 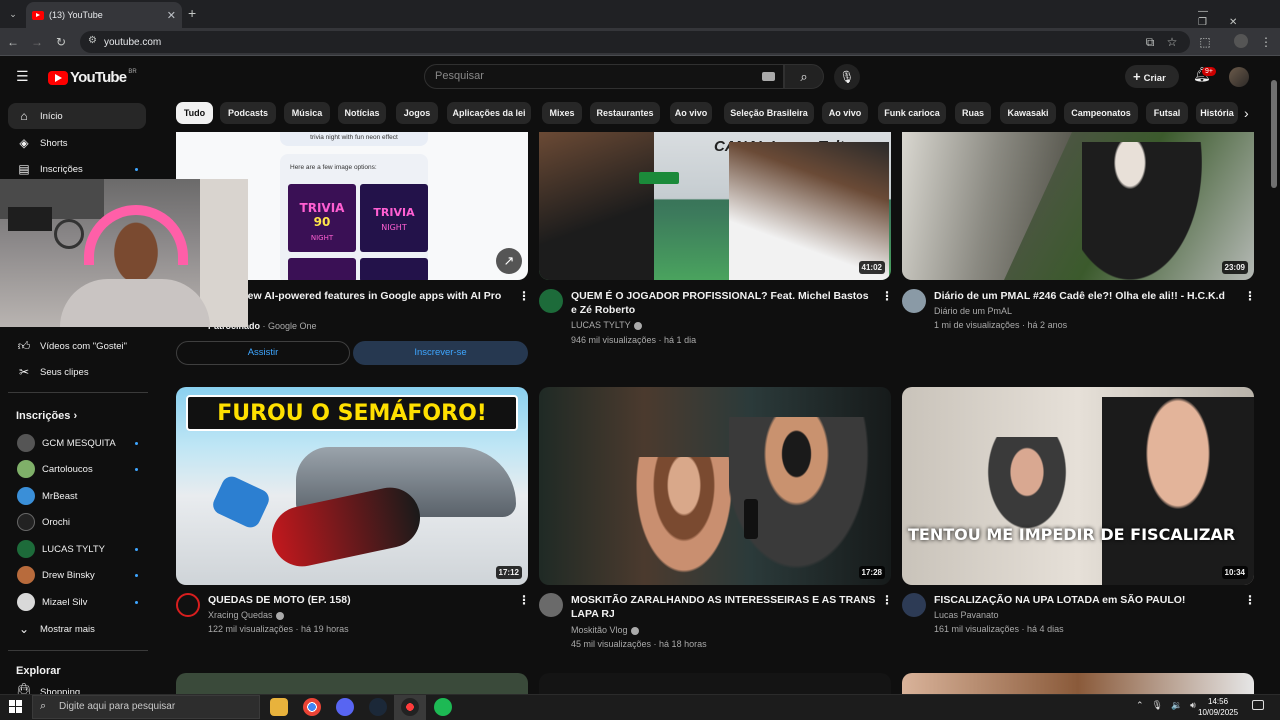 What do you see at coordinates (77, 116) in the screenshot?
I see `sidebar-item-inicio: ⌂ Início` at bounding box center [77, 116].